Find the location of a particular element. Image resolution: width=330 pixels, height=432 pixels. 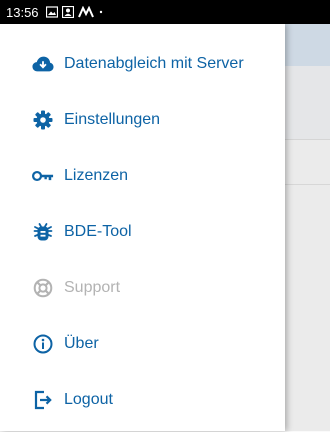

menu-item-about: Über is located at coordinates (142, 344).